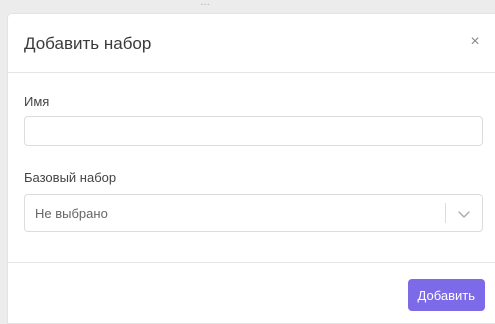 The height and width of the screenshot is (324, 495). What do you see at coordinates (445, 213) in the screenshot?
I see `select-divider` at bounding box center [445, 213].